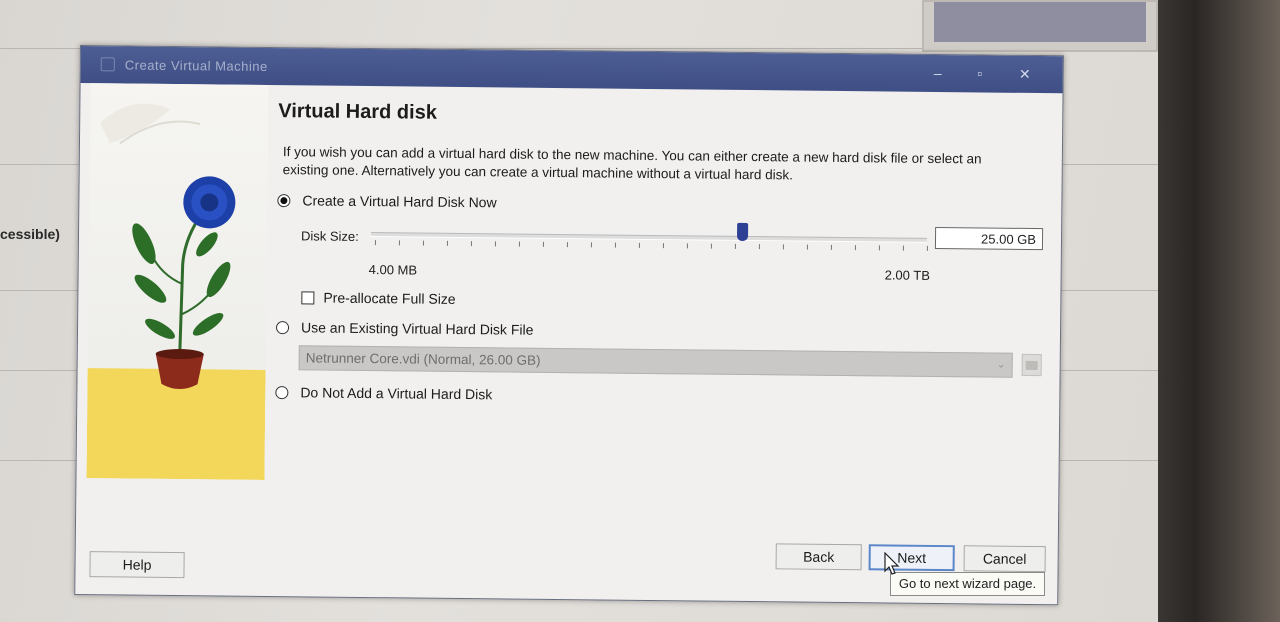  Describe the element at coordinates (649, 237) in the screenshot. I see `disk-size-slider-track` at that location.